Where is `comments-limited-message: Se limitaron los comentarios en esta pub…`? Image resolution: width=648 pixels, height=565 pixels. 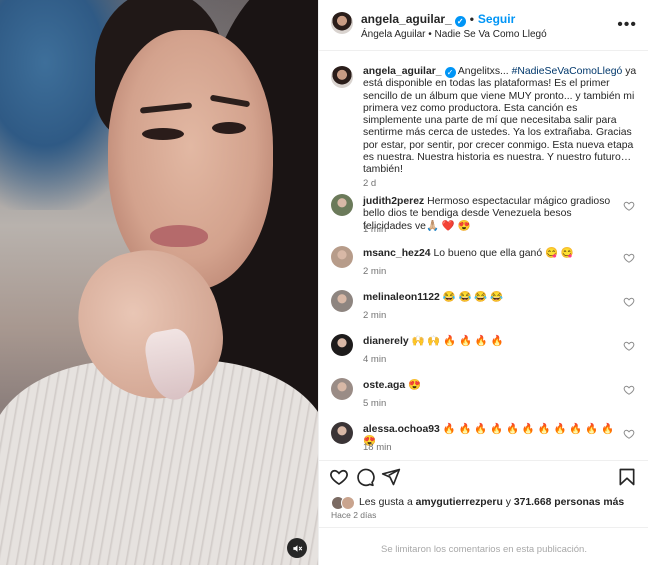
comments-limited-message: Se limitaron los comentarios en esta pub… is located at coordinates (484, 549).